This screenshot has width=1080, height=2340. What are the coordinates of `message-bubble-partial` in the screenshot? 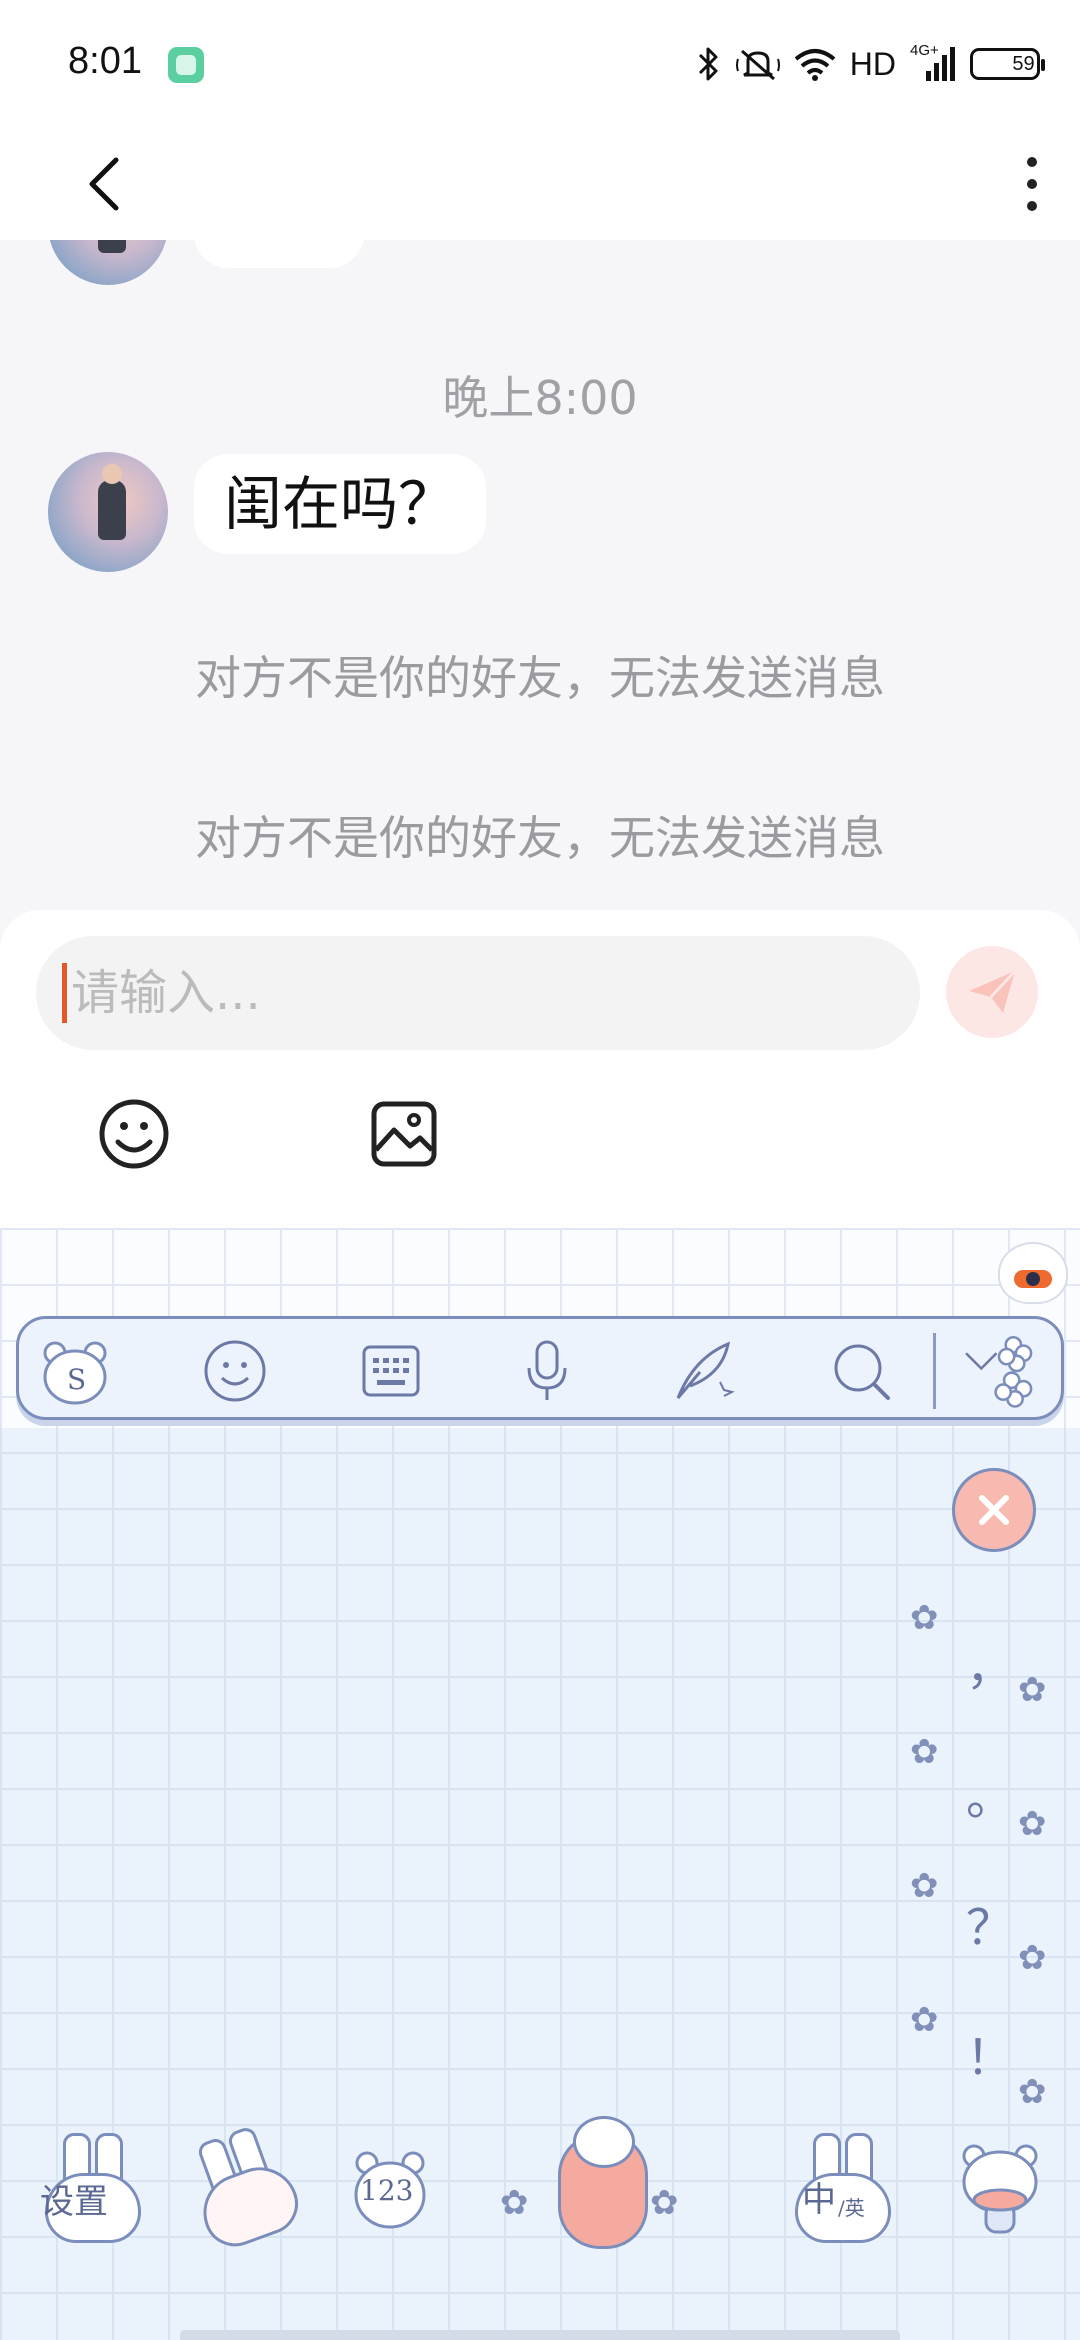 It's located at (279, 254).